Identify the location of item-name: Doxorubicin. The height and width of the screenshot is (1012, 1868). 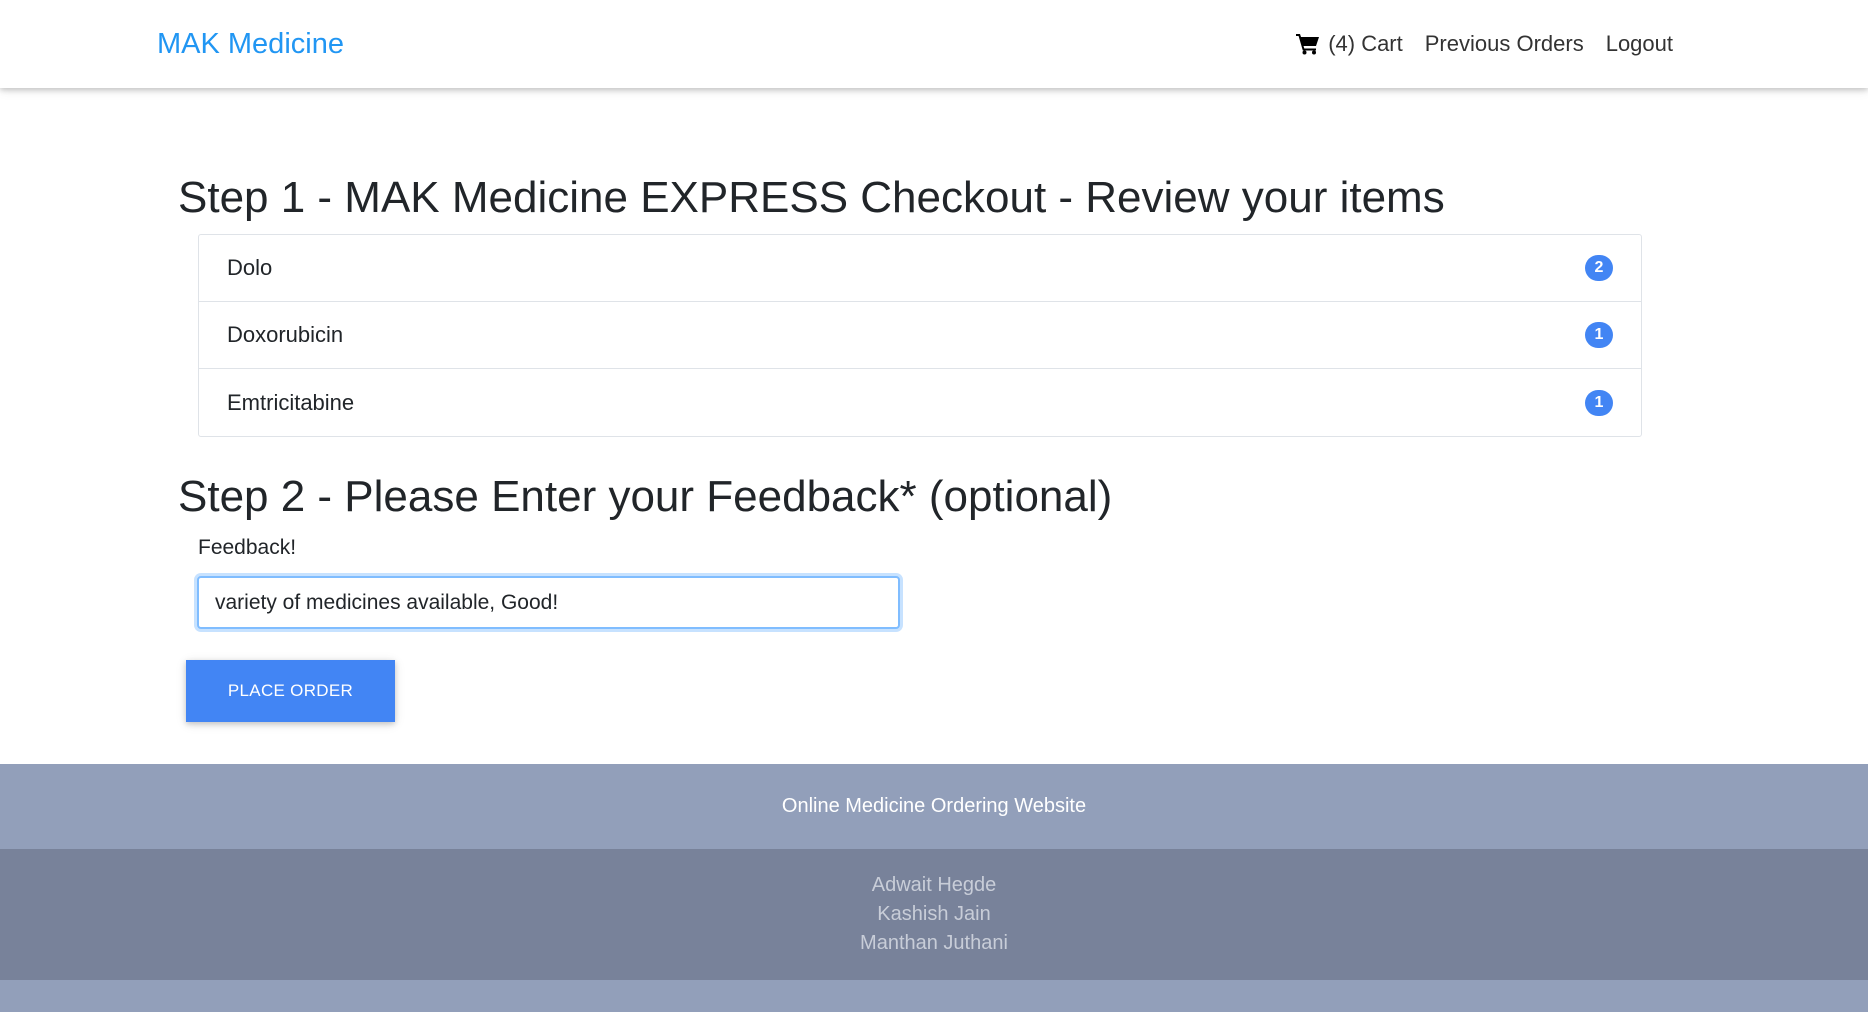
(285, 334).